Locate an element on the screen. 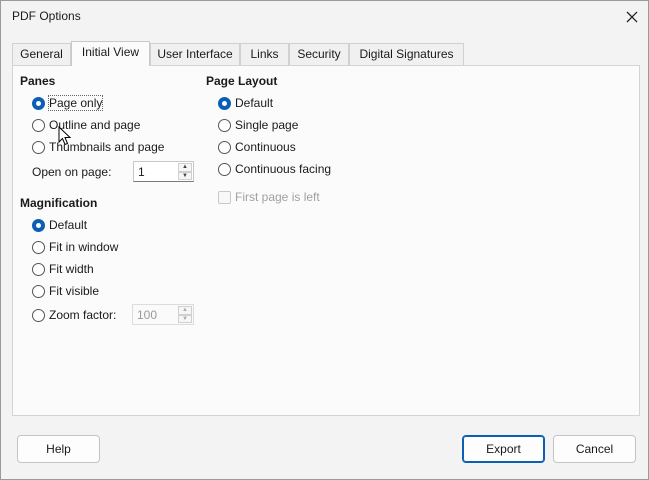  radio-label: Single page is located at coordinates (267, 125).